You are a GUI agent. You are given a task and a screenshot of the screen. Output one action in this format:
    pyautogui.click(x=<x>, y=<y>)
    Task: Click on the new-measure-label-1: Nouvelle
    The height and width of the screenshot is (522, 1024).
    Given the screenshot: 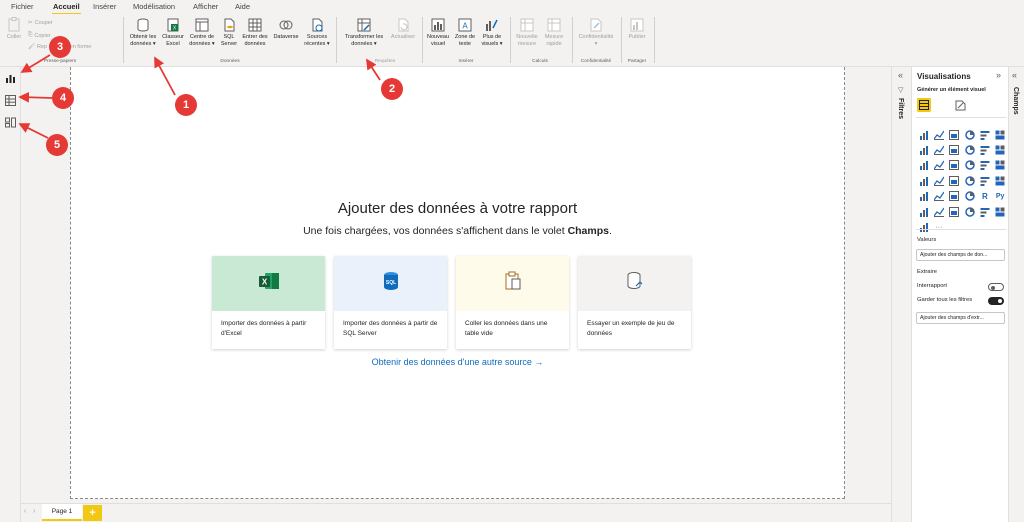 What is the action you would take?
    pyautogui.click(x=527, y=37)
    